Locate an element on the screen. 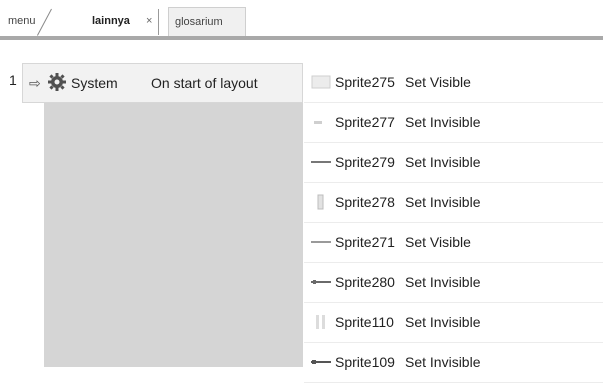  tab-menu: menu is located at coordinates (27, 21).